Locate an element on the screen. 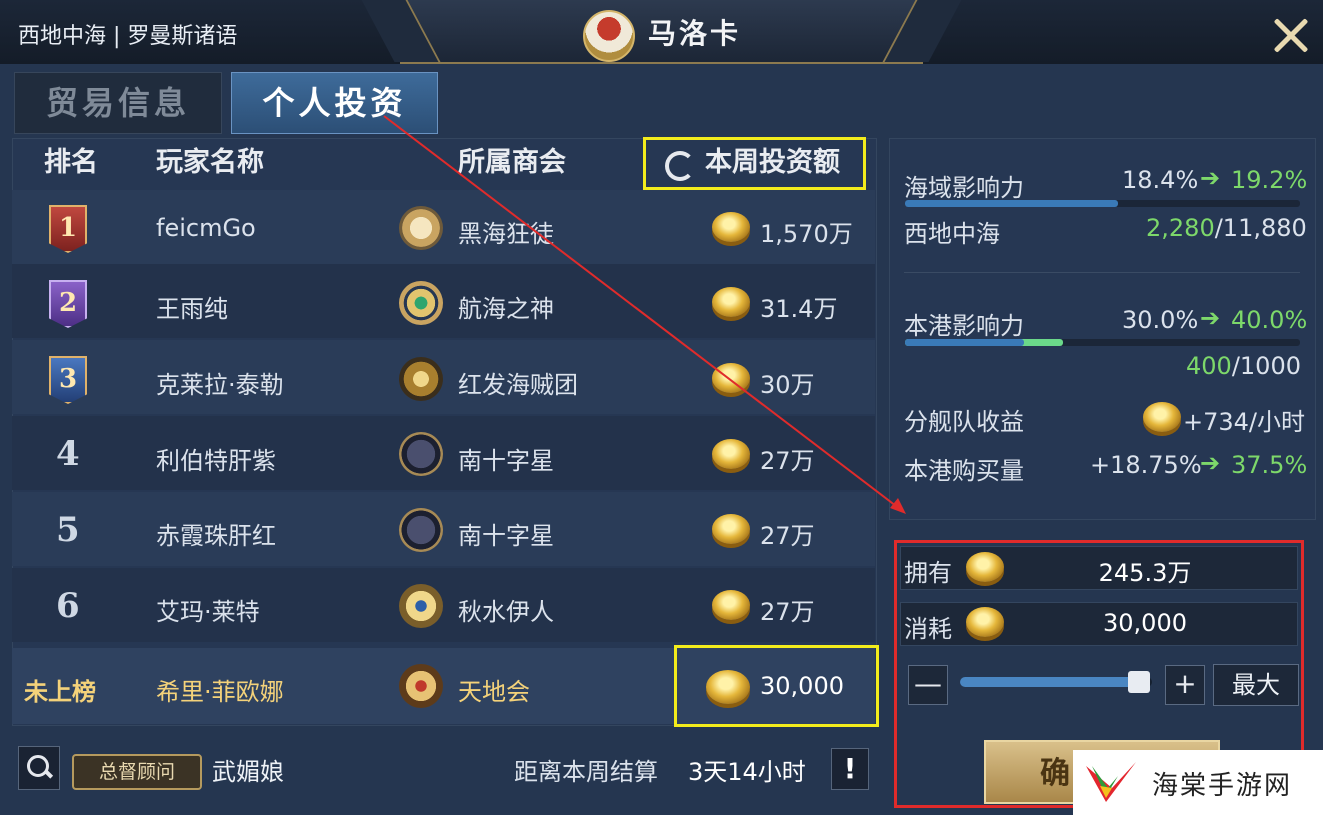 The image size is (1323, 815). guild-name: 红发海贼团 is located at coordinates (518, 385).